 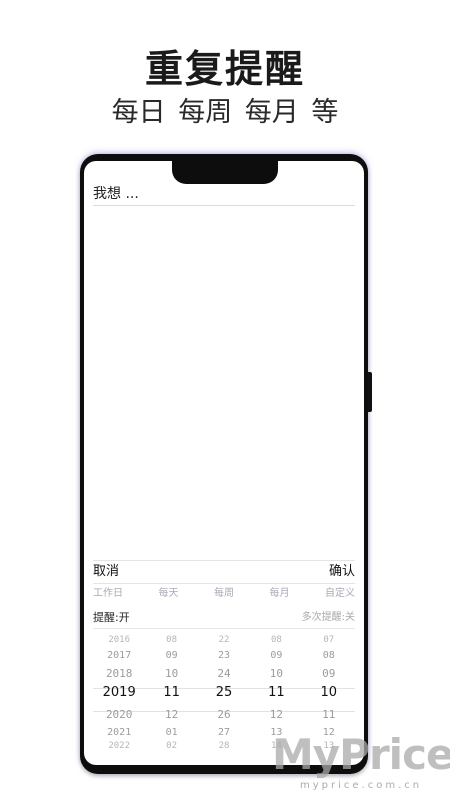 I want to click on picker-value-hour: 08, so click(x=276, y=640).